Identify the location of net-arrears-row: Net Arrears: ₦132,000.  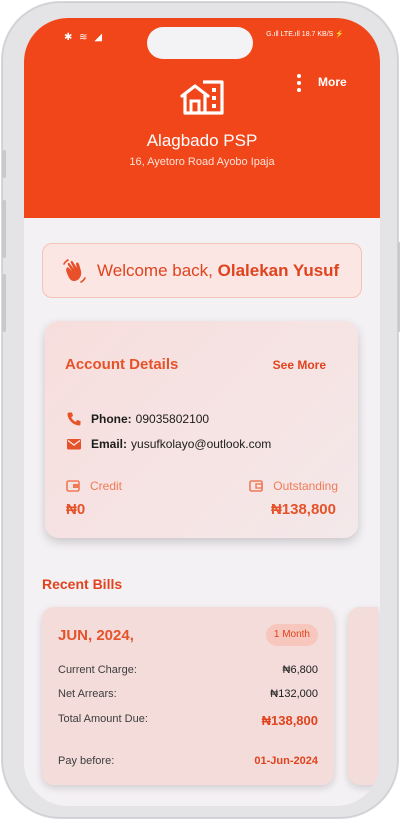
(188, 694).